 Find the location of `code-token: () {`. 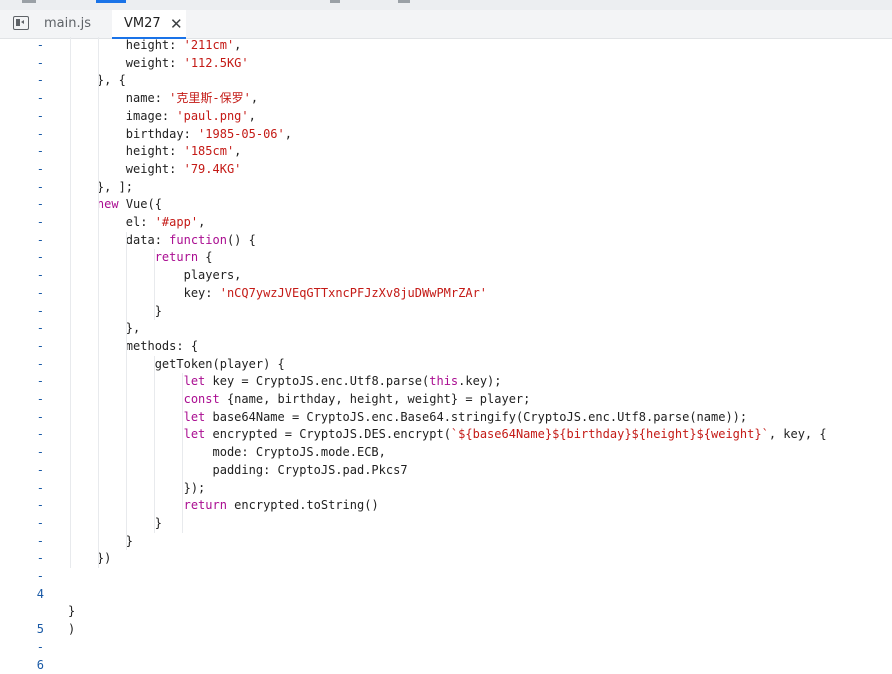

code-token: () { is located at coordinates (241, 240).